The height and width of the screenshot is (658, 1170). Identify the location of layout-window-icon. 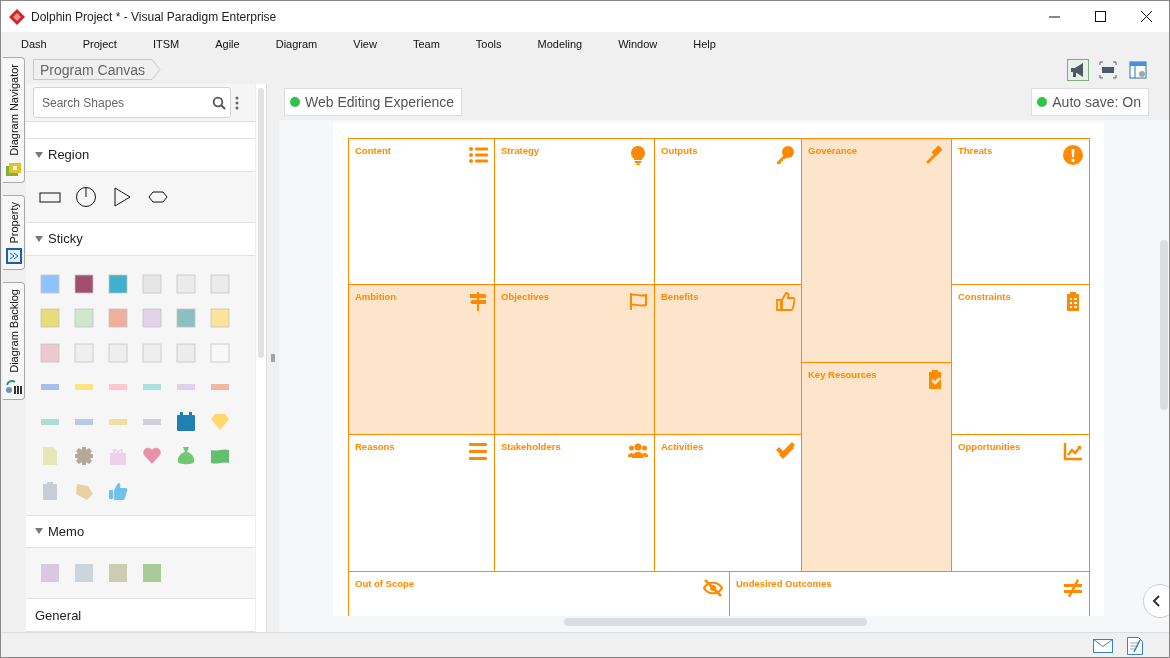
(1138, 69).